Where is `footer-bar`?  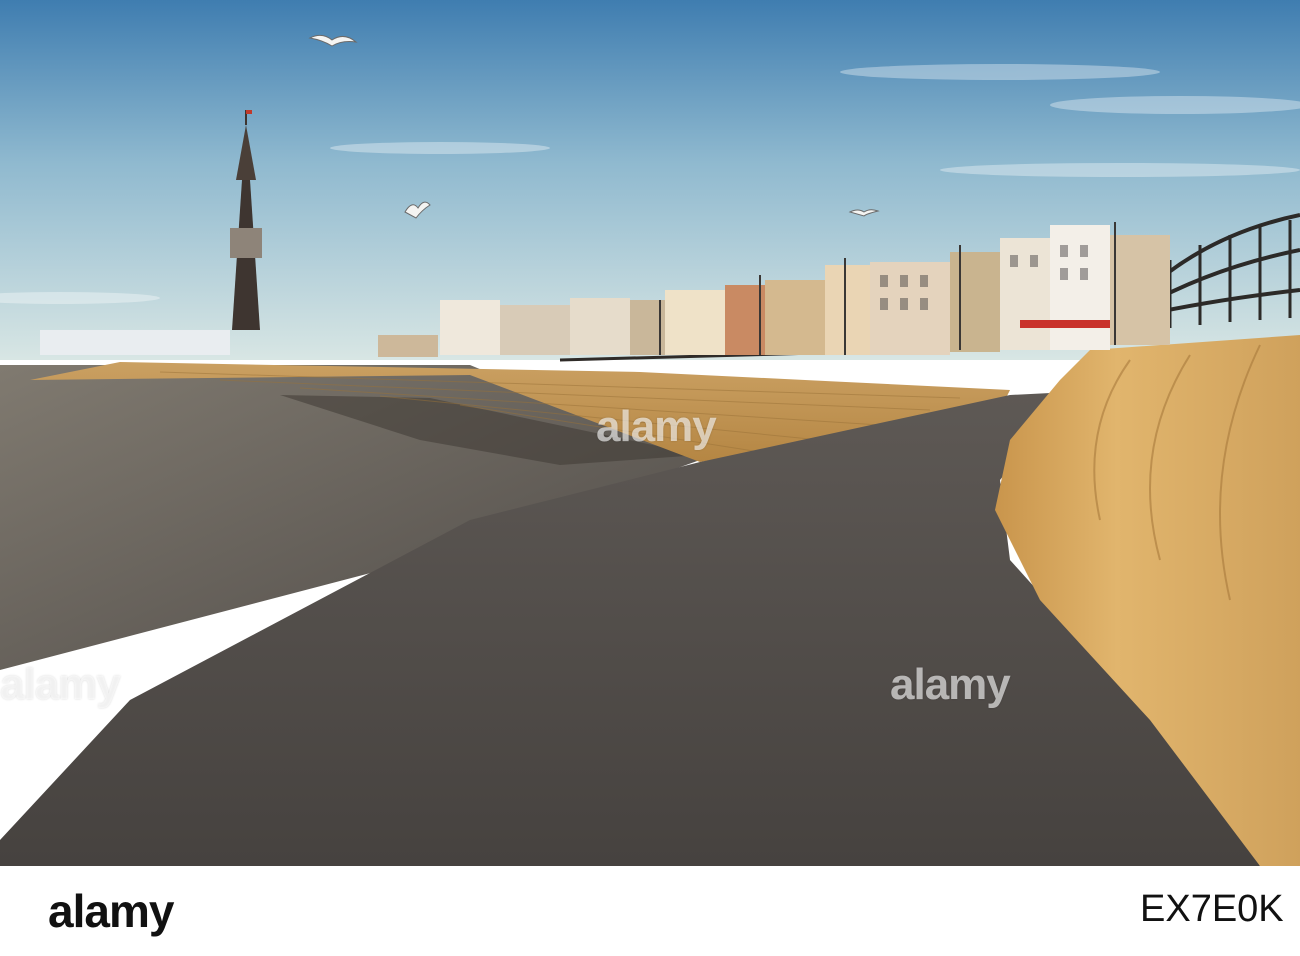 footer-bar is located at coordinates (650, 911).